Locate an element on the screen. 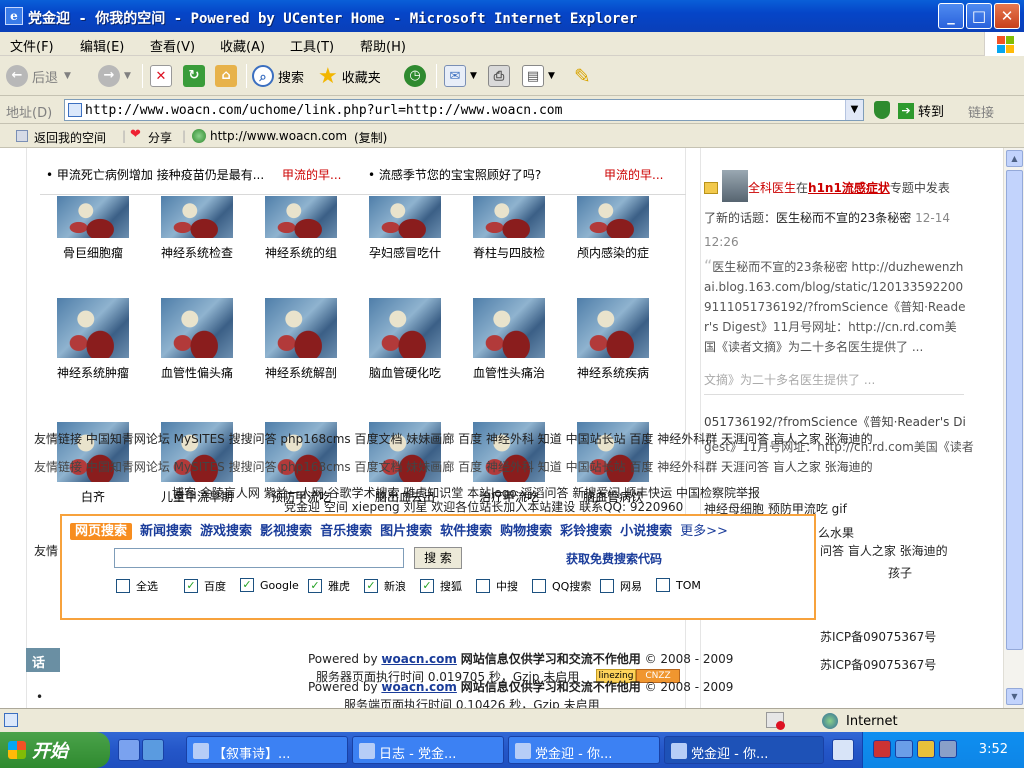 Image resolution: width=1024 pixels, height=768 pixels. more-link: 更多>> is located at coordinates (704, 531).